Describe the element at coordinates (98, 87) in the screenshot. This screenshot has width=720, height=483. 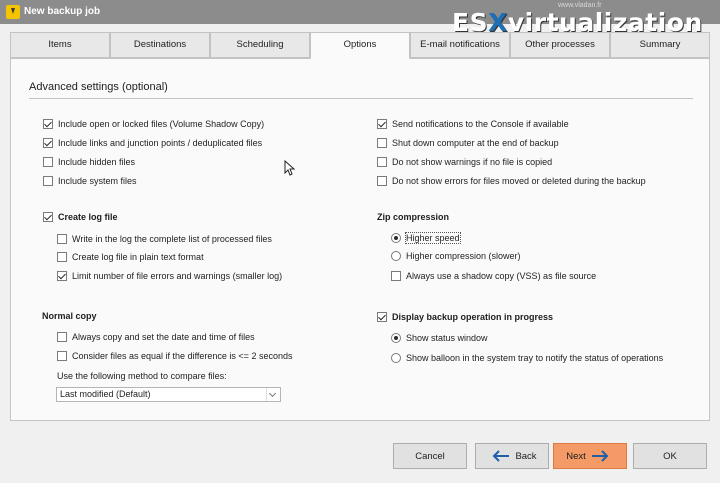
I see `section-title: Advanced settings (optional)` at that location.